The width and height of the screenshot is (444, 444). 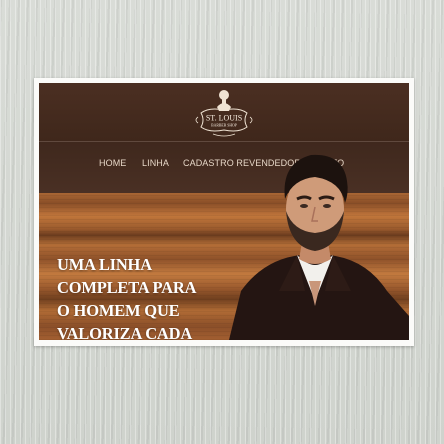 What do you see at coordinates (118, 310) in the screenshot?
I see `hero-line: O HOMEM QUE` at bounding box center [118, 310].